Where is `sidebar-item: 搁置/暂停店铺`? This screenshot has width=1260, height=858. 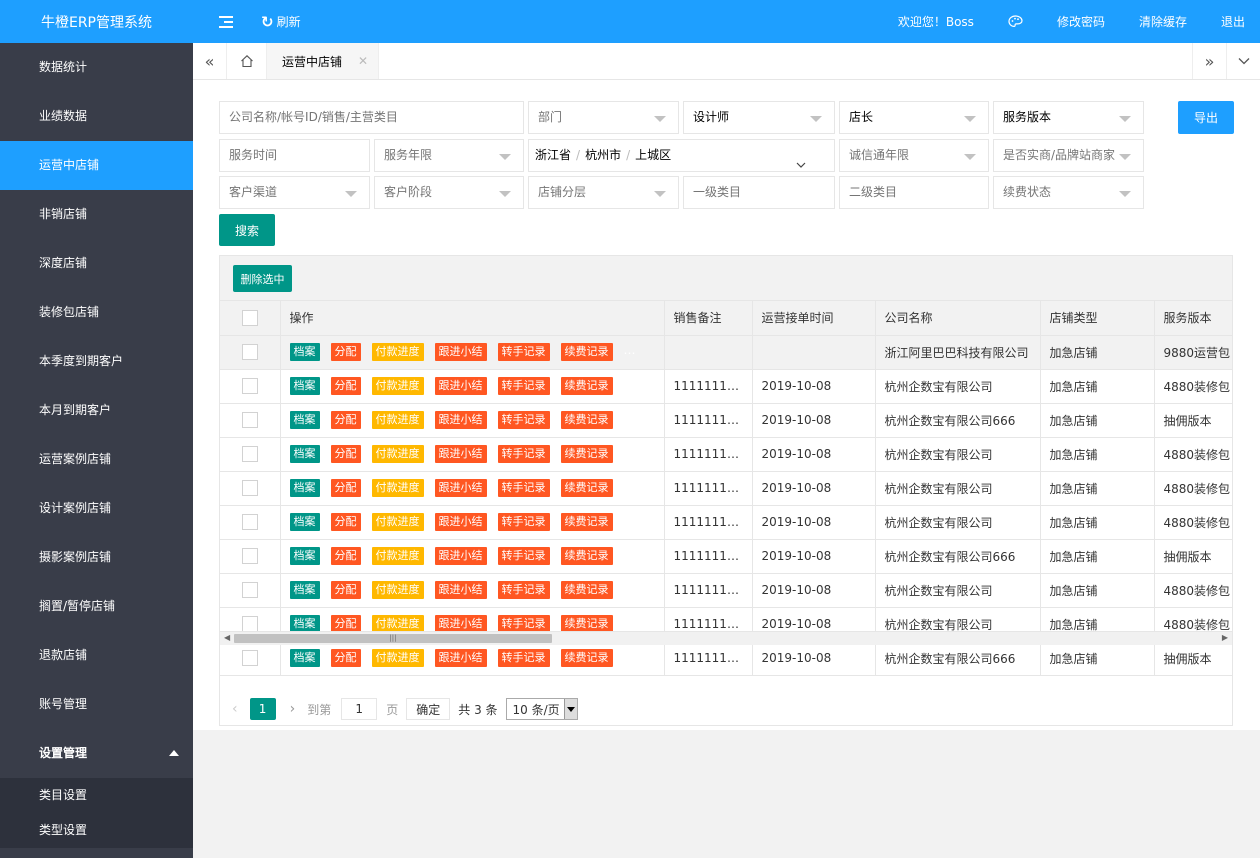 sidebar-item: 搁置/暂停店铺 is located at coordinates (96, 606).